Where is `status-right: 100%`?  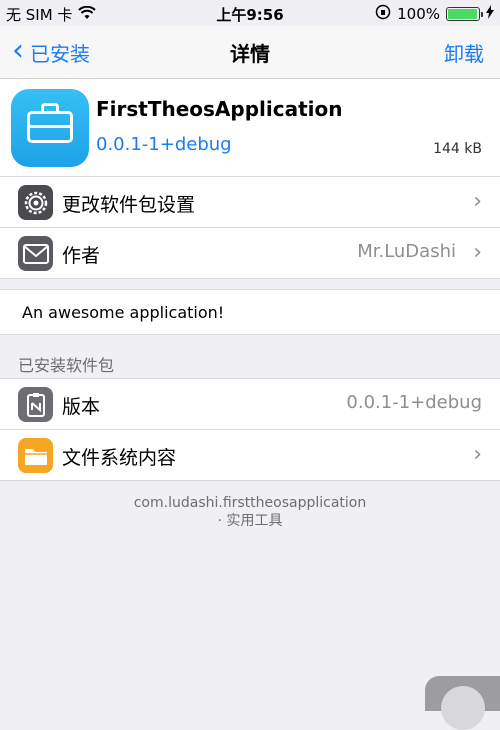 status-right: 100% is located at coordinates (434, 14).